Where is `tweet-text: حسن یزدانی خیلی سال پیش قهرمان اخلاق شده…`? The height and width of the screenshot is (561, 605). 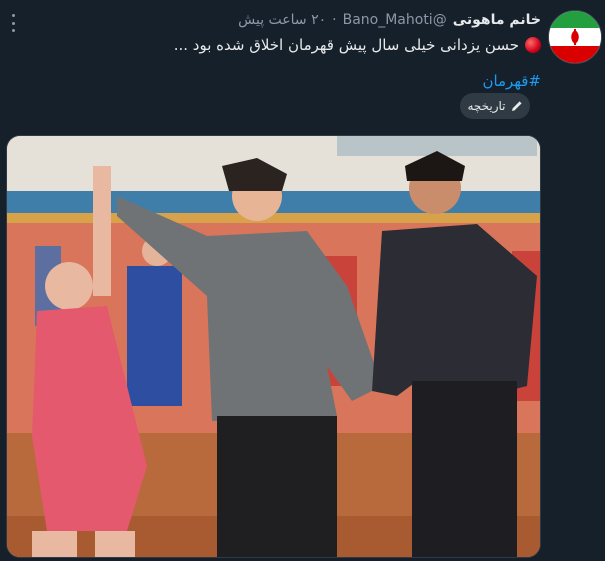
tweet-text: حسن یزدانی خیلی سال پیش قهرمان اخلاق شده… is located at coordinates (357, 45).